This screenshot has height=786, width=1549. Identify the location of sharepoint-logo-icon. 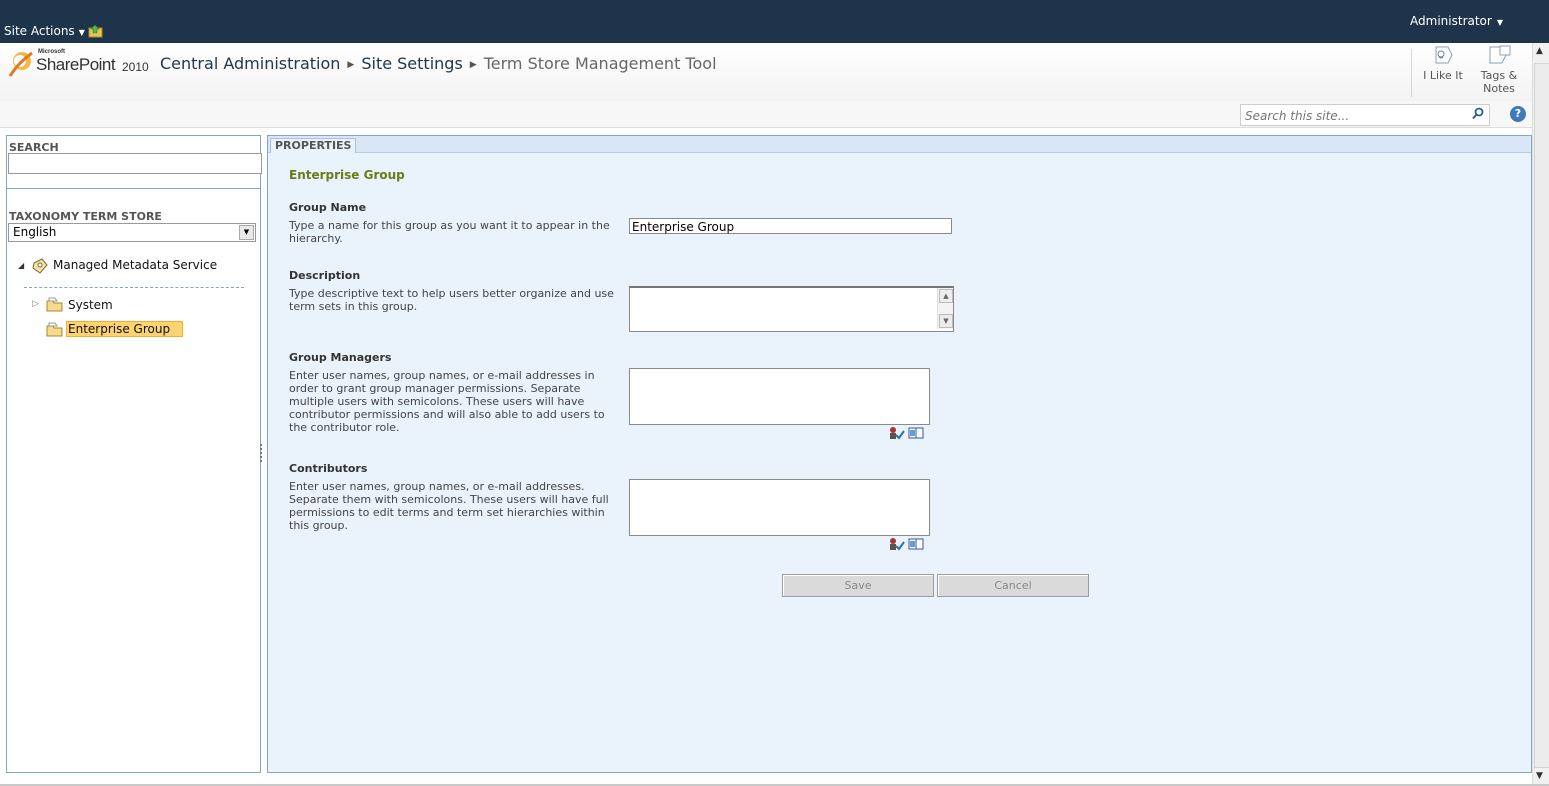
(20, 64).